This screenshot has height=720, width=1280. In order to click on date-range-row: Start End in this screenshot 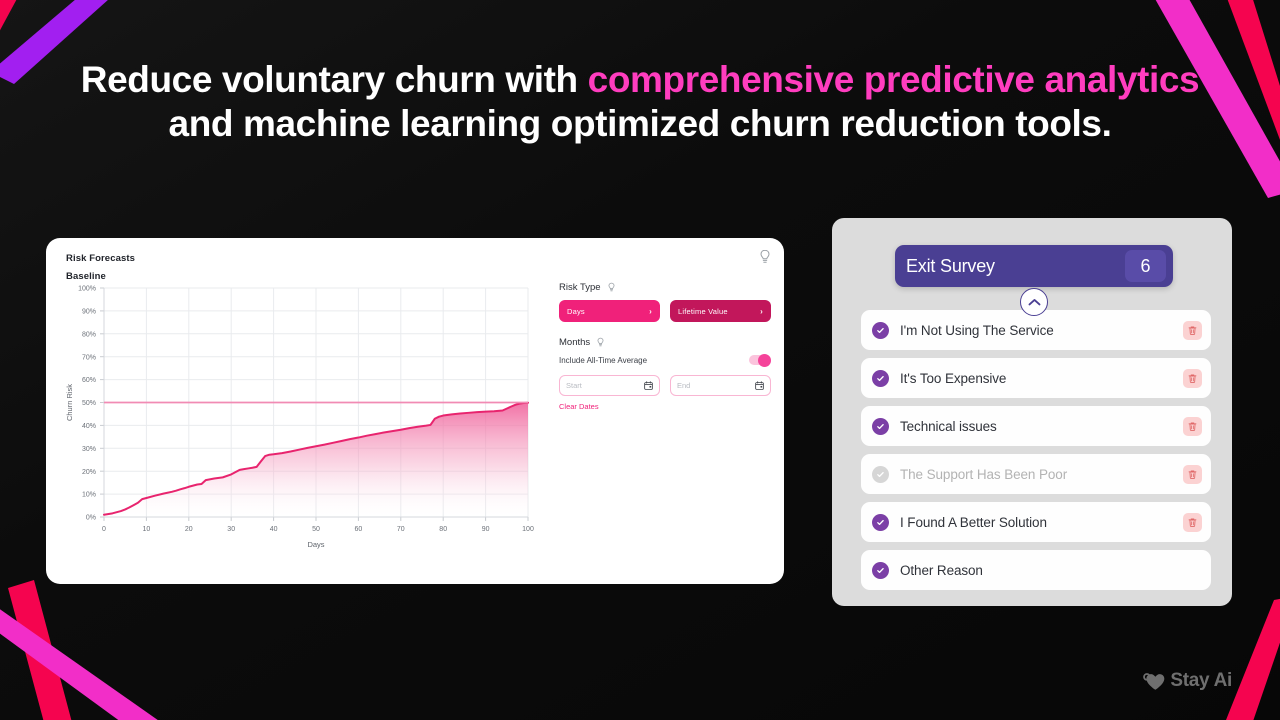, I will do `click(665, 385)`.